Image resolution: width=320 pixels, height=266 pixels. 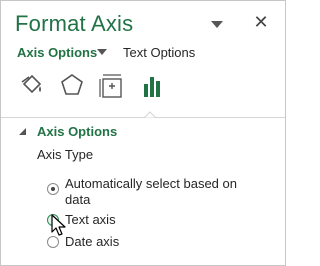 What do you see at coordinates (23, 132) in the screenshot?
I see `collapse-caret-icon` at bounding box center [23, 132].